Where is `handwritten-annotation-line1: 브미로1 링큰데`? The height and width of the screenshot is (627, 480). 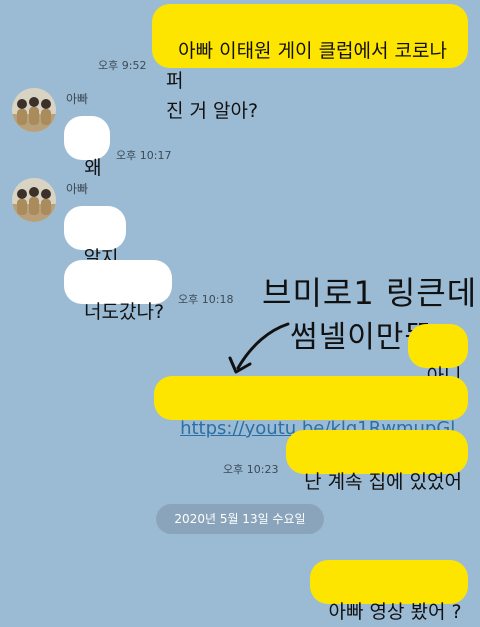 handwritten-annotation-line1: 브미로1 링큰데 is located at coordinates (370, 293).